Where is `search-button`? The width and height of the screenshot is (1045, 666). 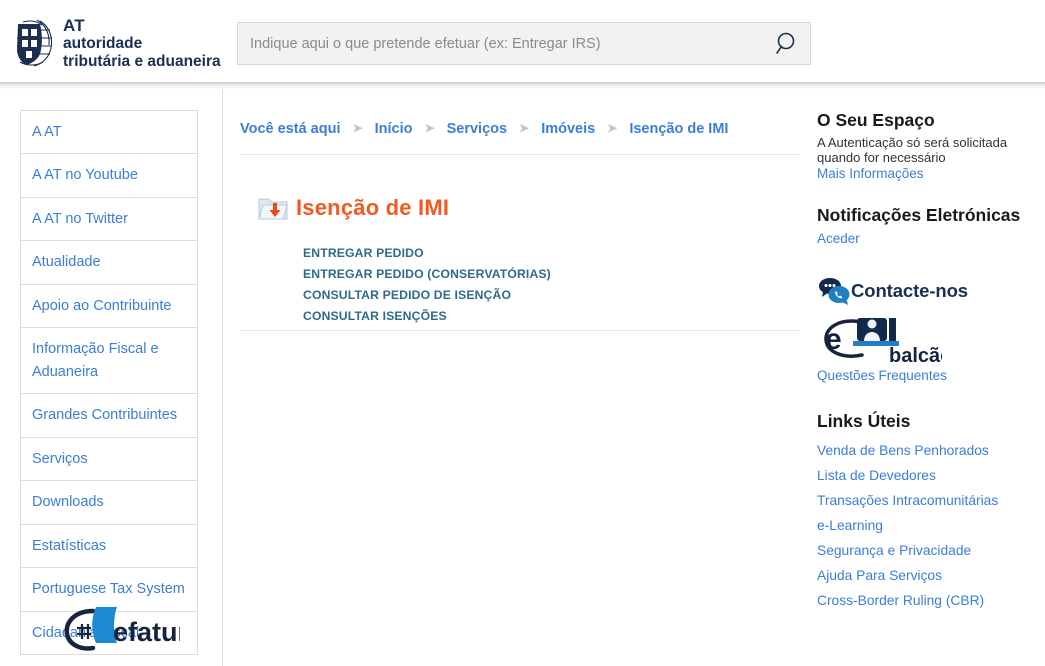
search-button is located at coordinates (787, 44).